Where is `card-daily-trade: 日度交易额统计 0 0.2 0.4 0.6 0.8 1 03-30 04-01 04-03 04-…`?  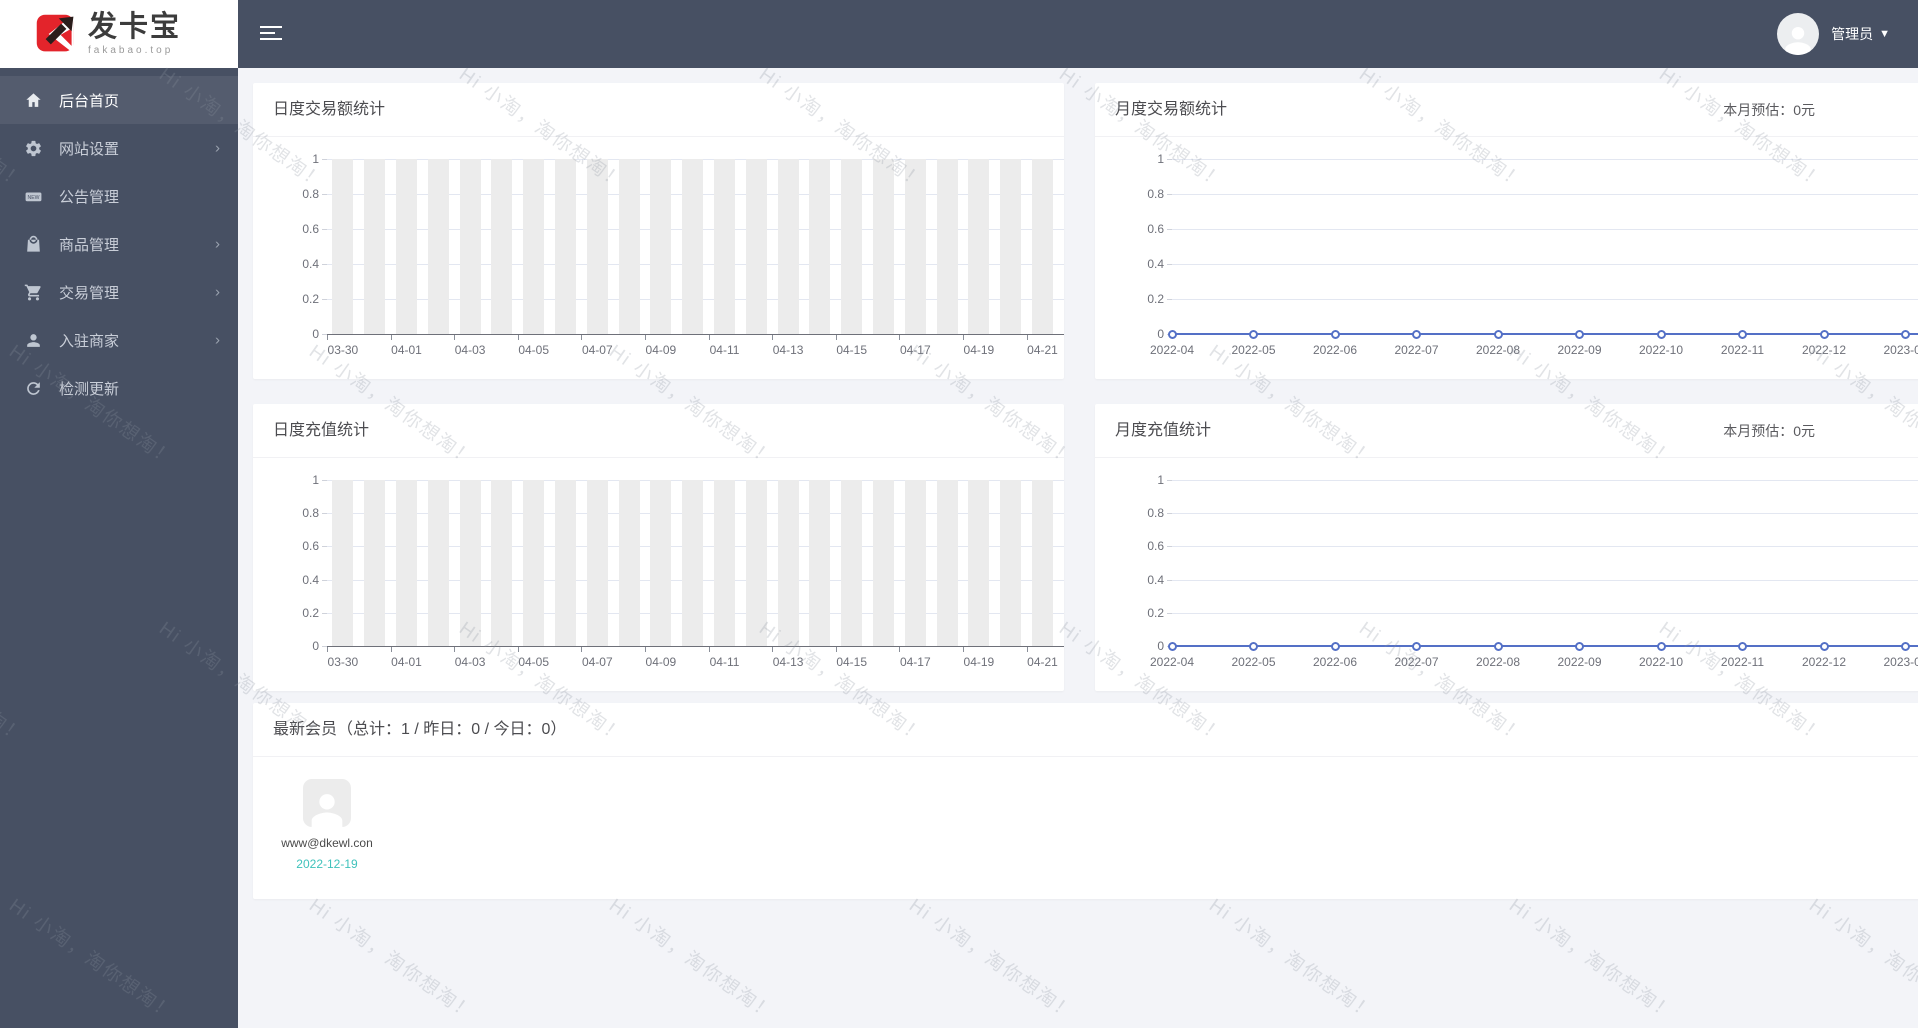 card-daily-trade: 日度交易额统计 0 0.2 0.4 0.6 0.8 1 03-30 04-01 04-03 04-… is located at coordinates (658, 231).